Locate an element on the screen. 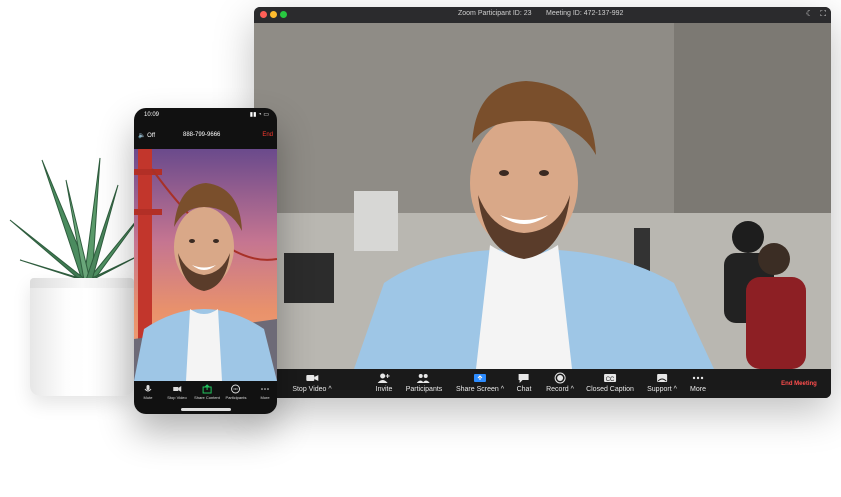  share-icon is located at coordinates (207, 389).